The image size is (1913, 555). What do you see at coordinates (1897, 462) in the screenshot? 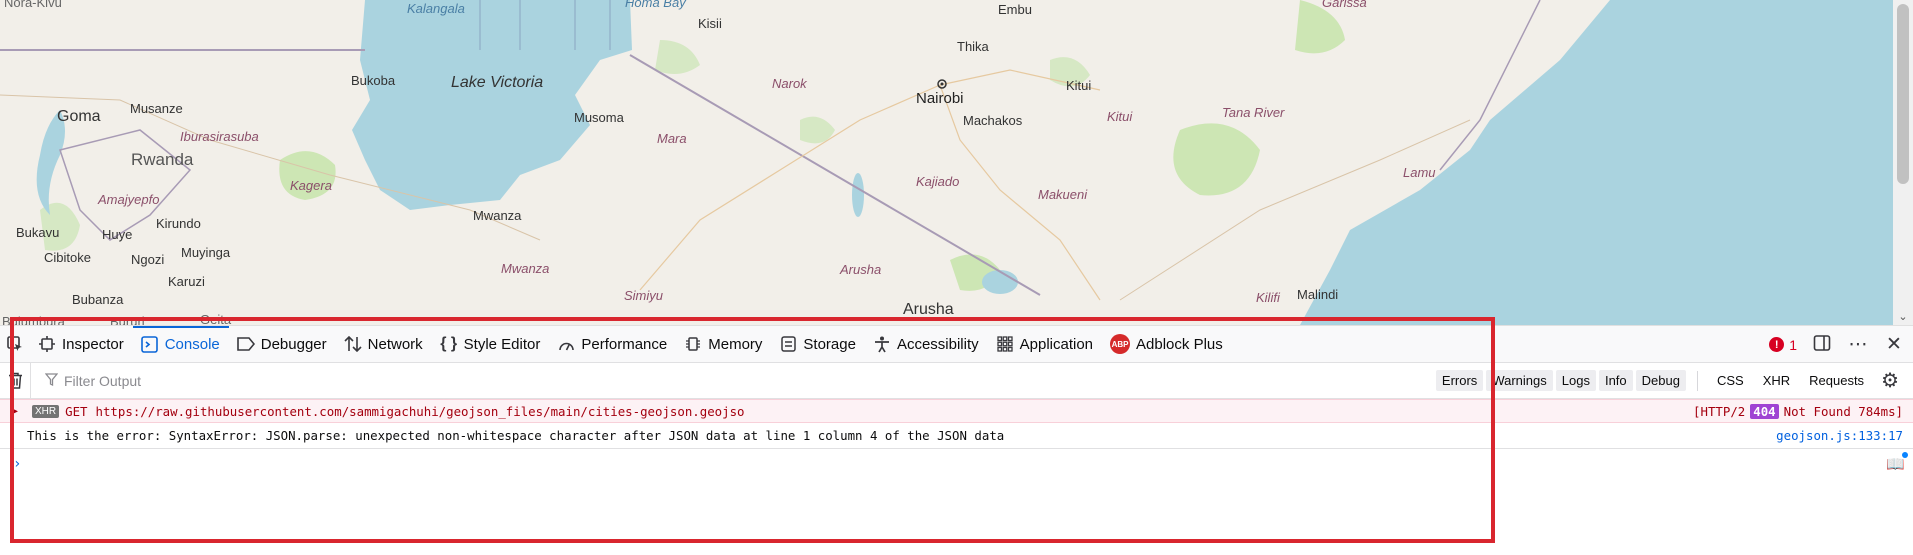
I see `editor-mode-icon: 📖` at bounding box center [1897, 462].